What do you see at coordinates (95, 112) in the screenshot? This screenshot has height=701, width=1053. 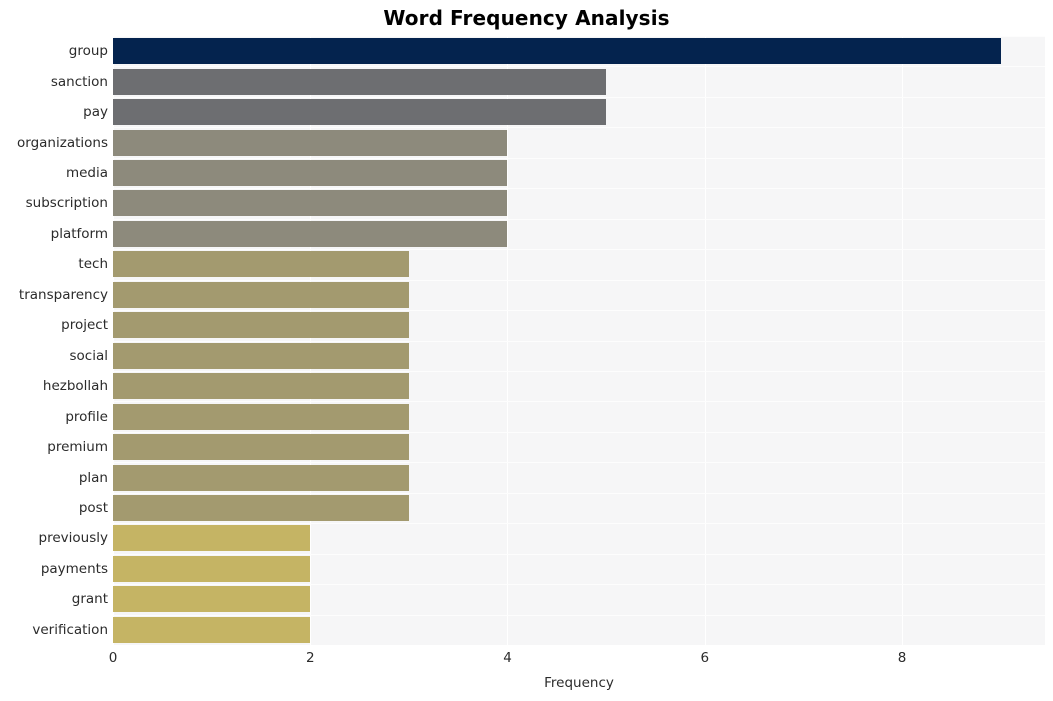 I see `y-tick-label: pay` at bounding box center [95, 112].